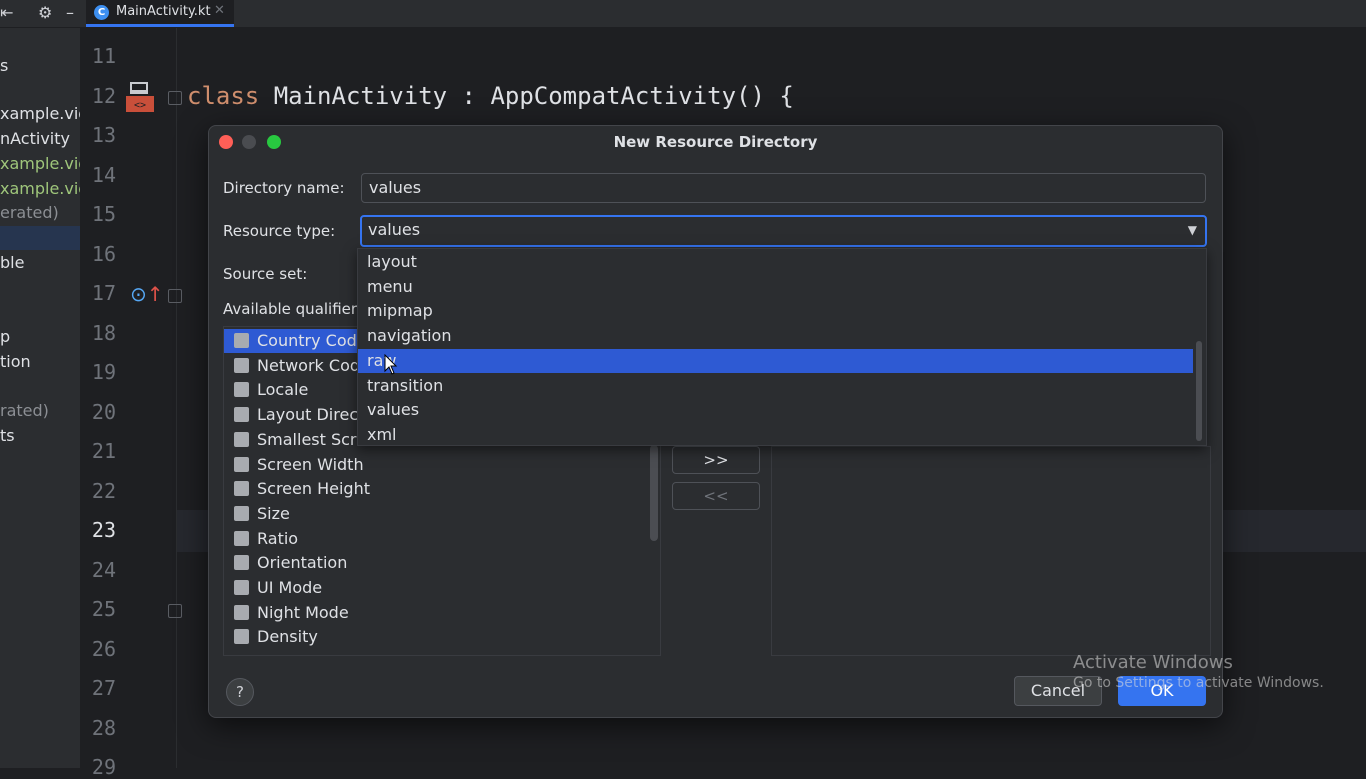 This screenshot has width=1366, height=779. Describe the element at coordinates (991, 551) in the screenshot. I see `chosen-qualifiers-list` at that location.